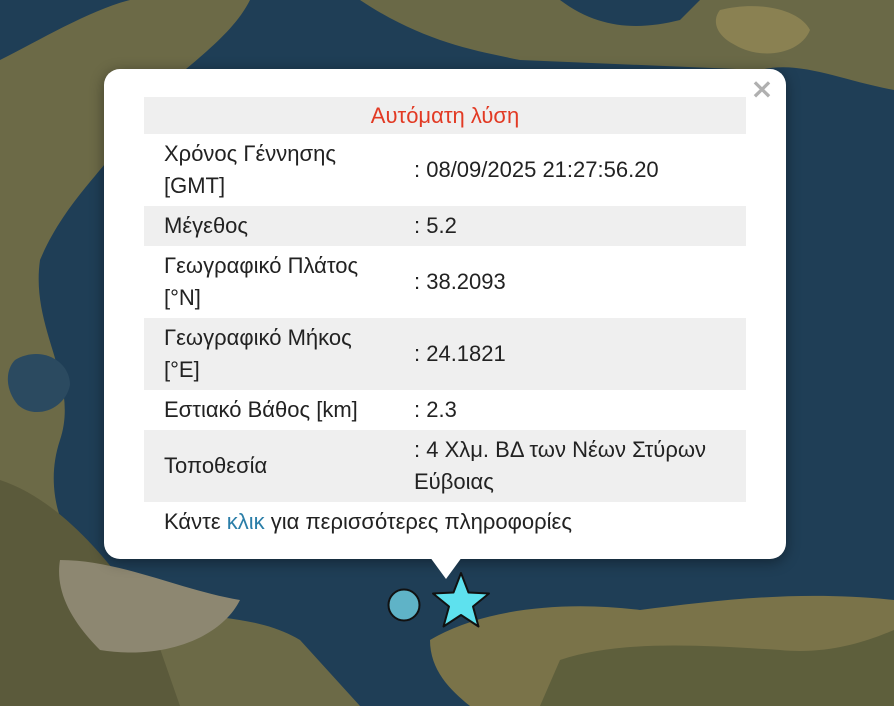  I want to click on row-value: : 4 Χλμ. ΒΔ των Νέων Στύρων Εύβοιας, so click(569, 466).